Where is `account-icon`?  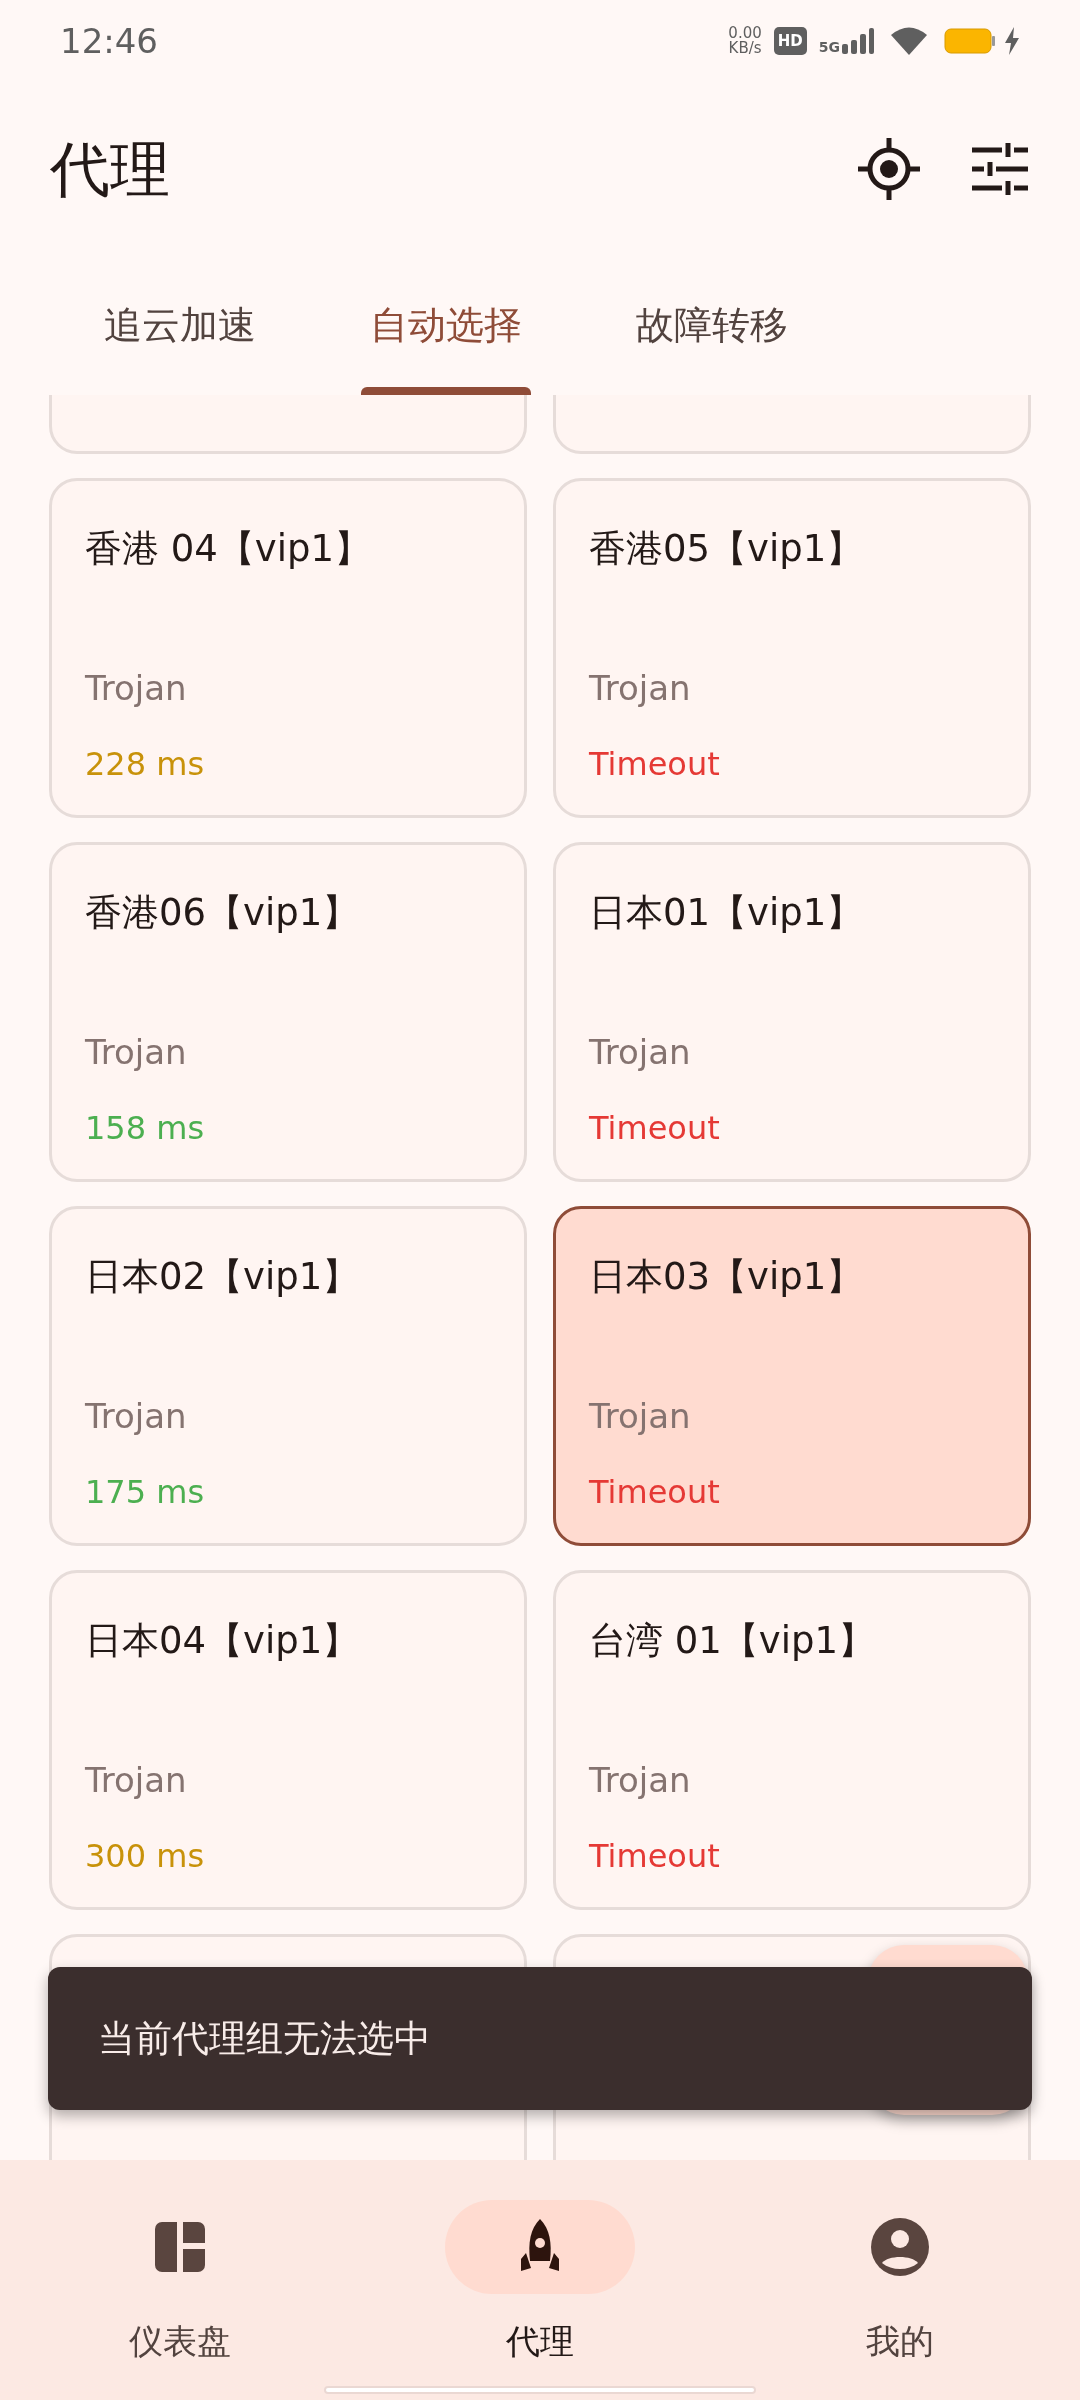
account-icon is located at coordinates (900, 2247).